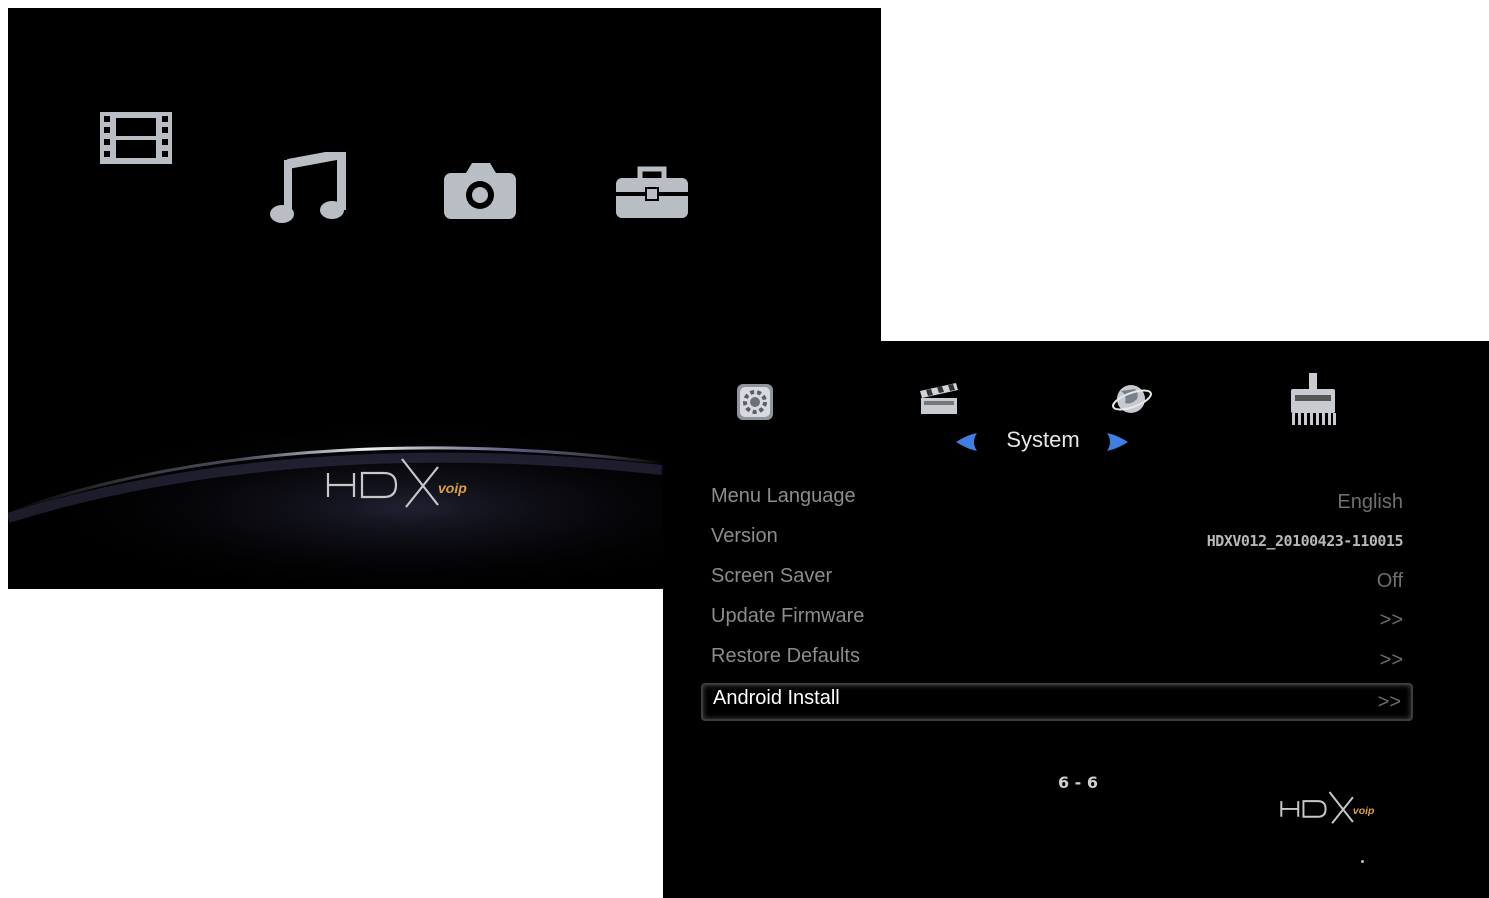 This screenshot has width=1489, height=898. Describe the element at coordinates (1305, 541) in the screenshot. I see `menu-row-value: HDXV012_20100423-110015` at that location.